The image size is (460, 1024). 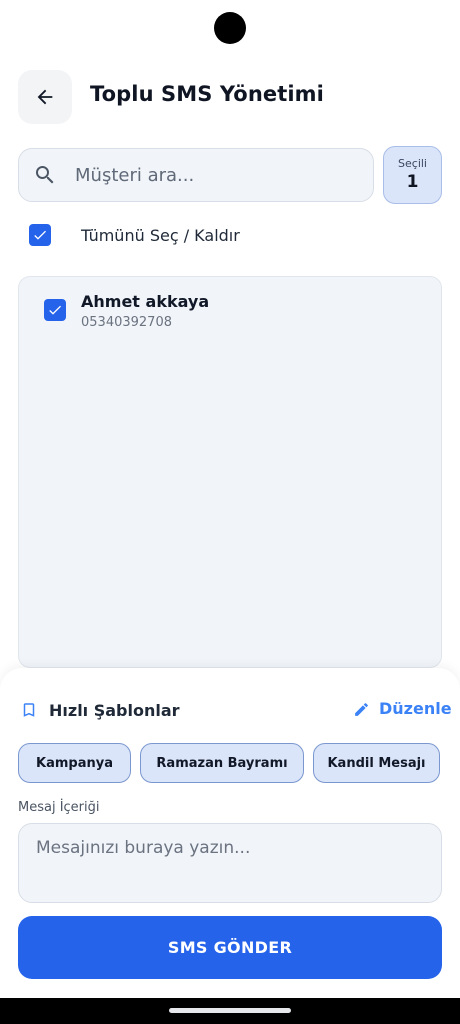 I want to click on front-camera, so click(x=230, y=28).